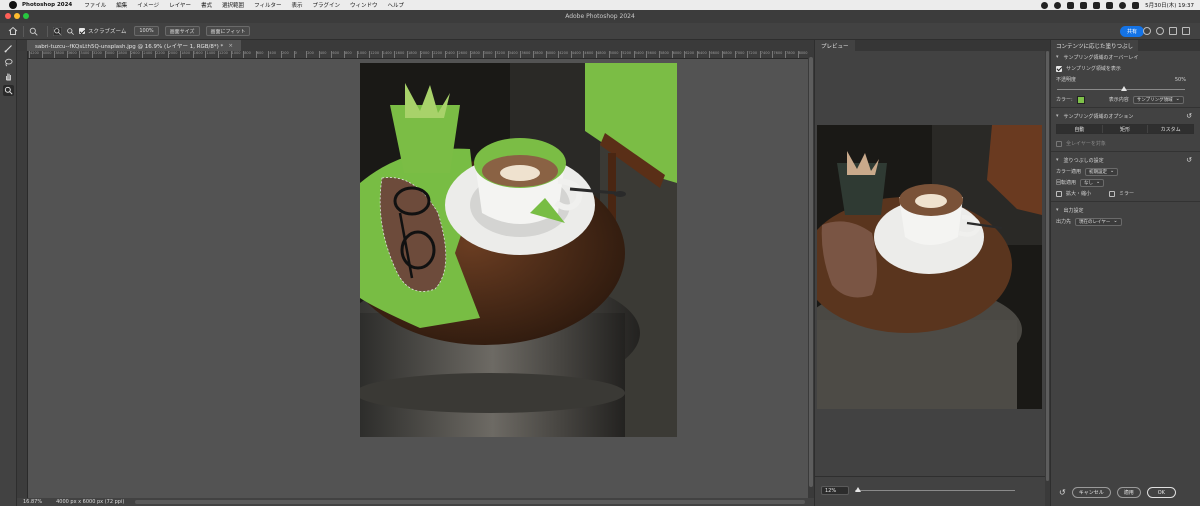  What do you see at coordinates (470, 502) in the screenshot?
I see `canvas-horizontal-scrollbar` at bounding box center [470, 502].